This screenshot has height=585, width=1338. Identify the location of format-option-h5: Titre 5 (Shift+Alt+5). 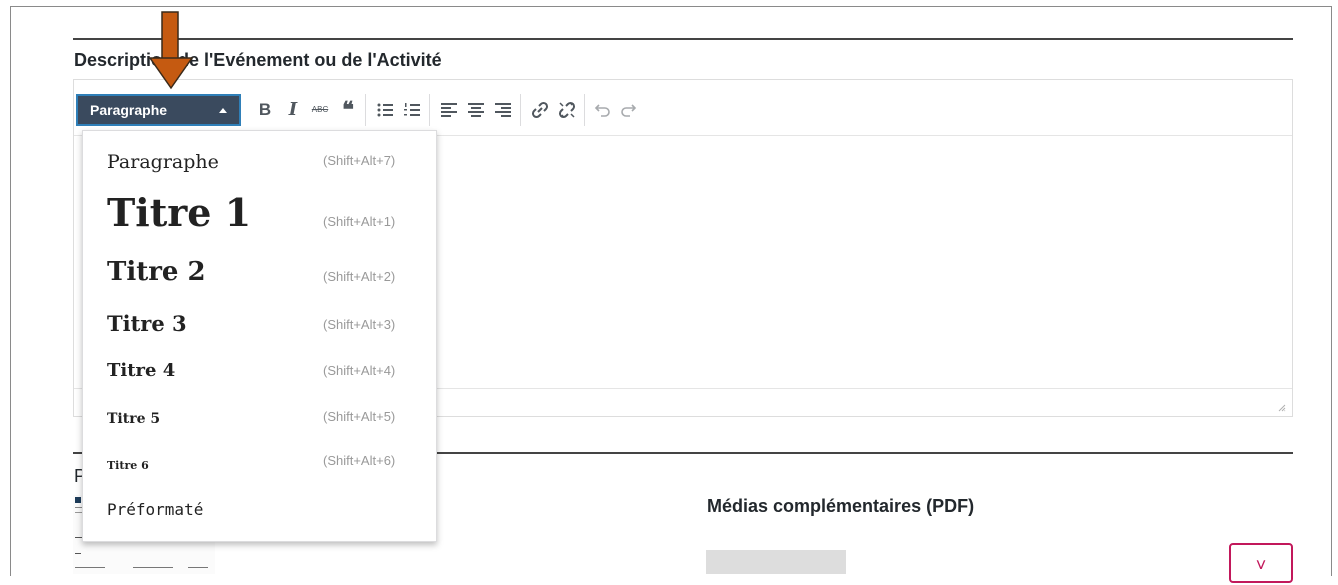
(259, 421).